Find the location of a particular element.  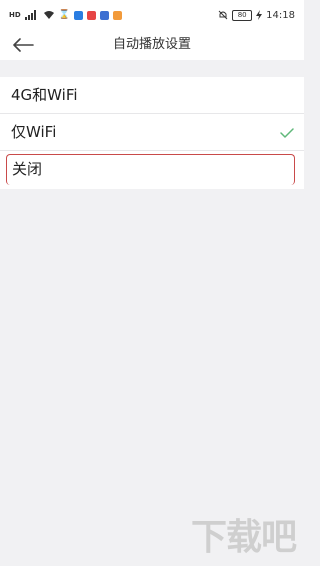

option-off: 关闭 is located at coordinates (150, 169).